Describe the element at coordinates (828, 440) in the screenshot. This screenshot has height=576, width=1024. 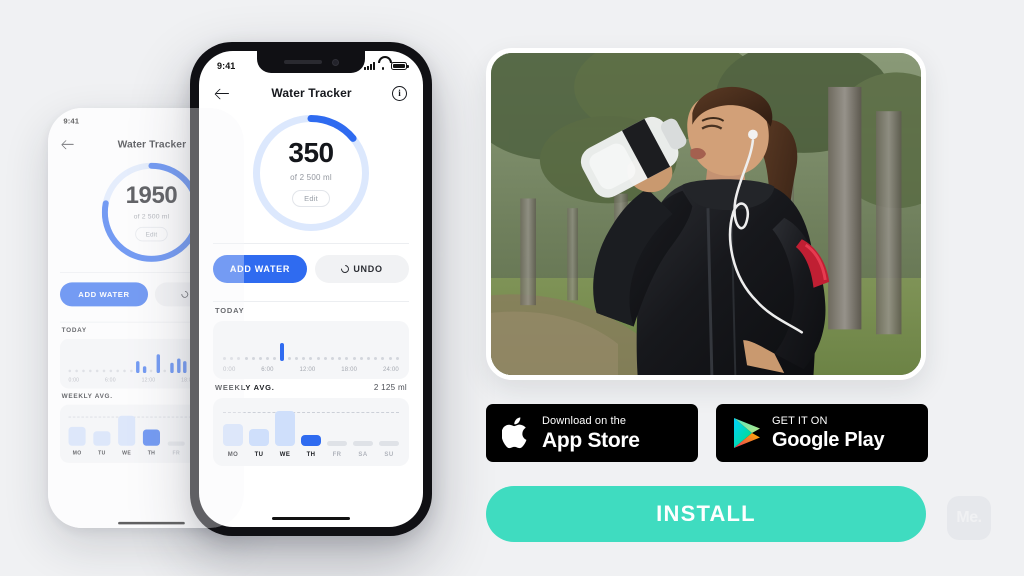
I see `google-play-big-label: Google Play` at that location.